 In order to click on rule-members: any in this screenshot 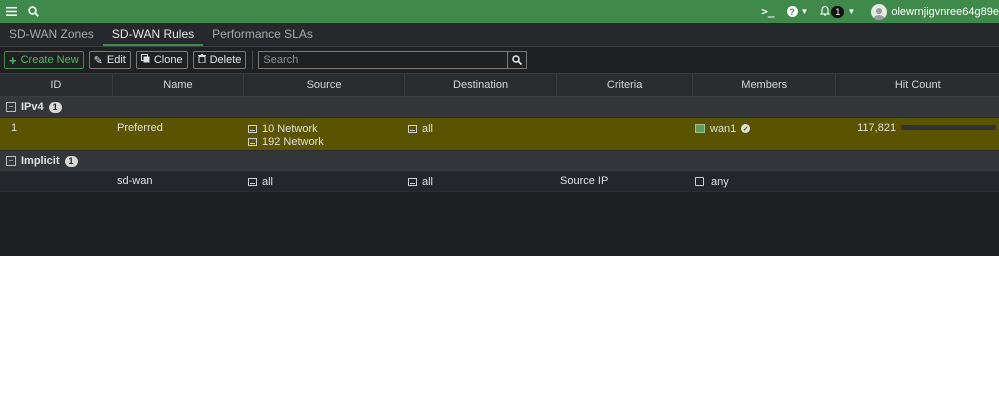, I will do `click(761, 181)`.